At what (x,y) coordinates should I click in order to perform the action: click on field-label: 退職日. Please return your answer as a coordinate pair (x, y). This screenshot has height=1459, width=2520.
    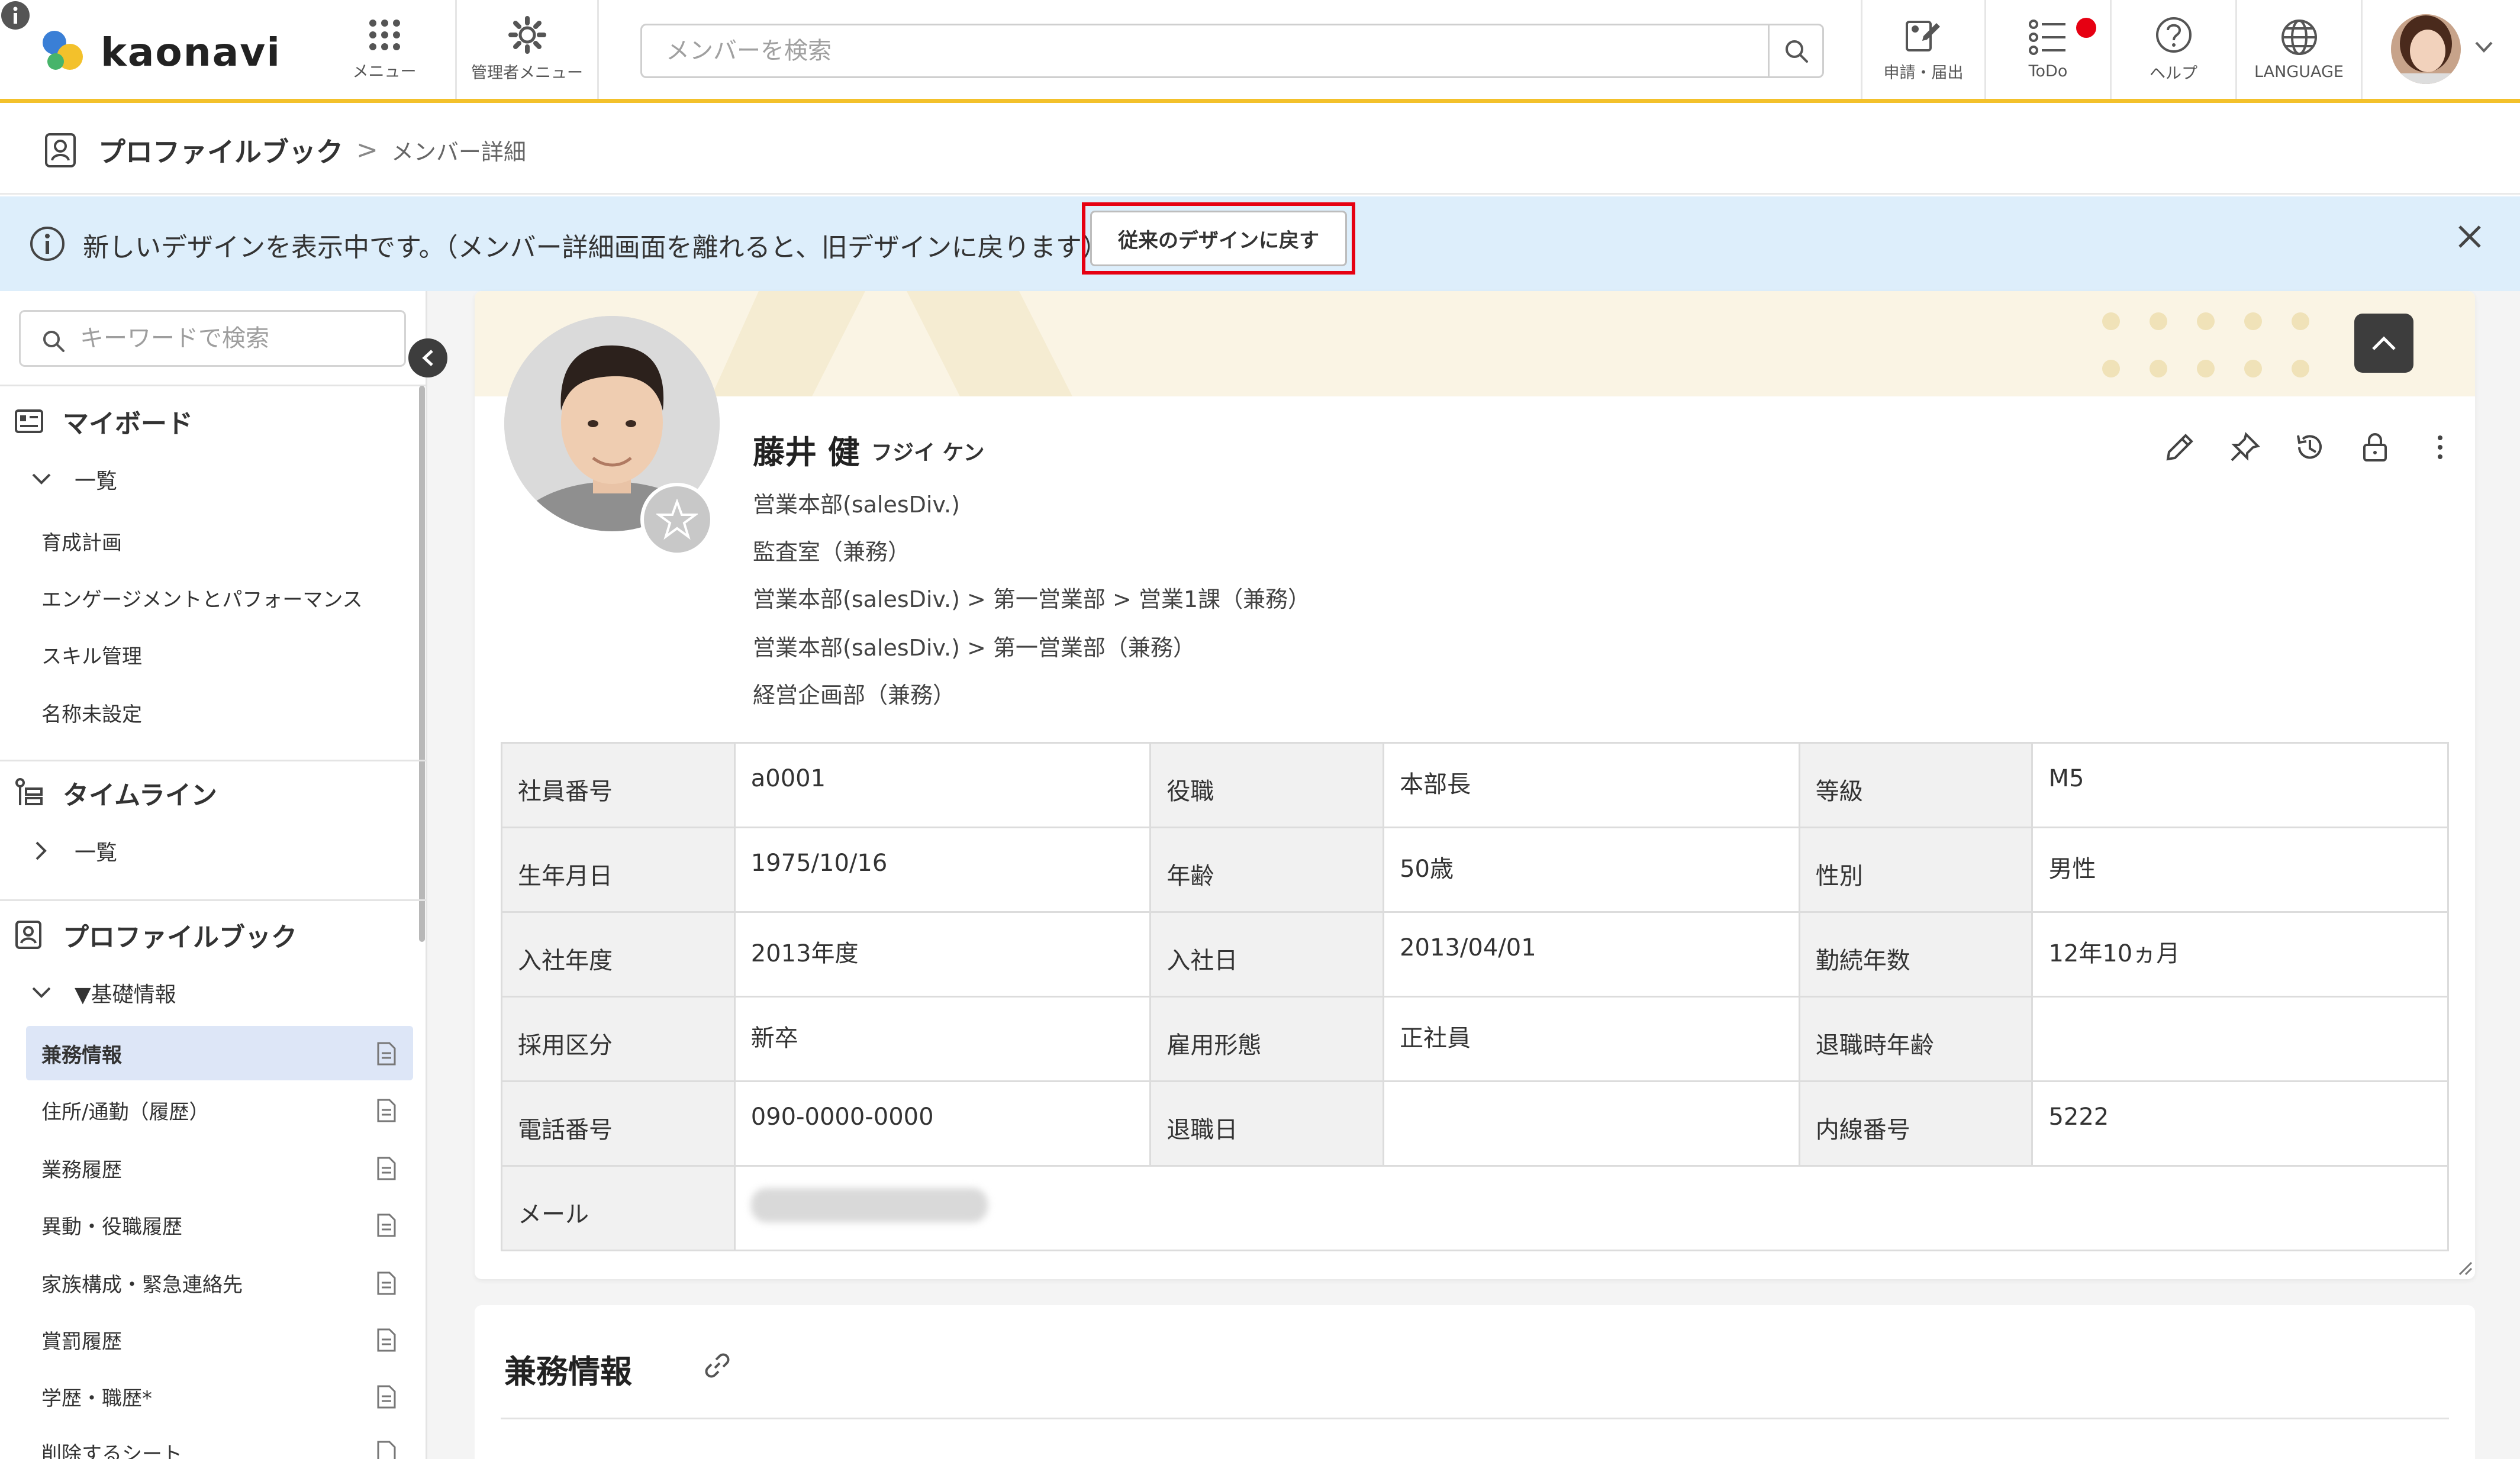
    Looking at the image, I should click on (1267, 1123).